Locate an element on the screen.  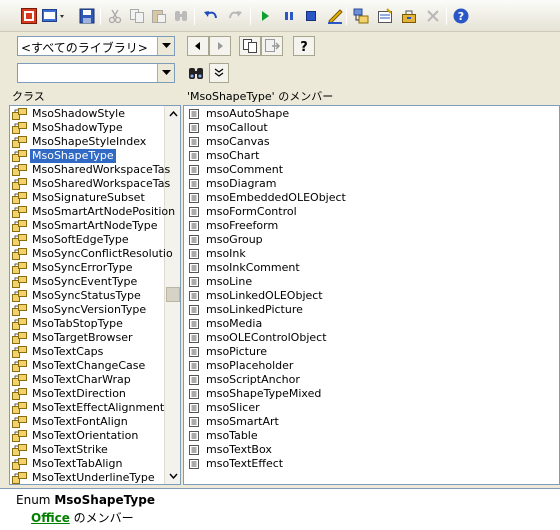
search-combo is located at coordinates (96, 73).